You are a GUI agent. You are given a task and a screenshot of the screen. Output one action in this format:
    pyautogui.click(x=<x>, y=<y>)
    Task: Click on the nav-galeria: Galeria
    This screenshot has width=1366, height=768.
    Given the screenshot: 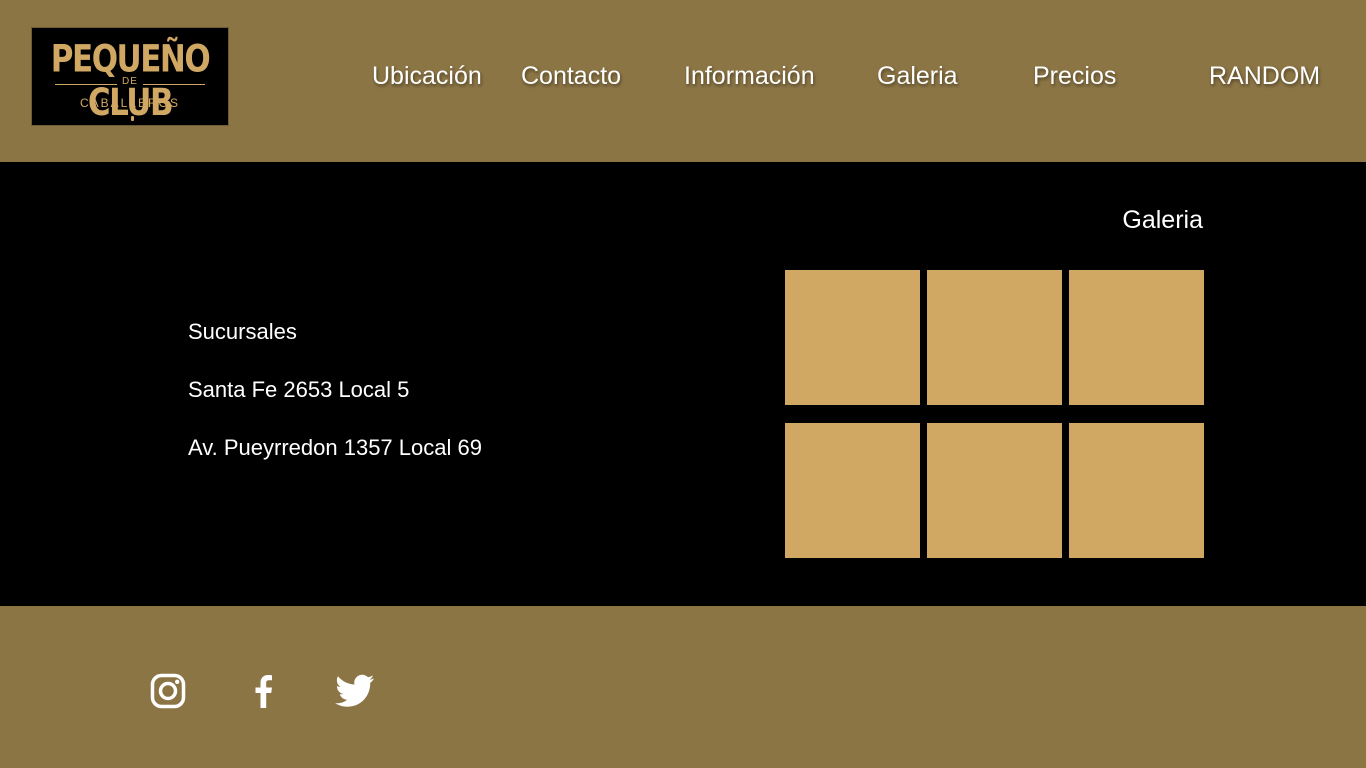 What is the action you would take?
    pyautogui.click(x=917, y=76)
    